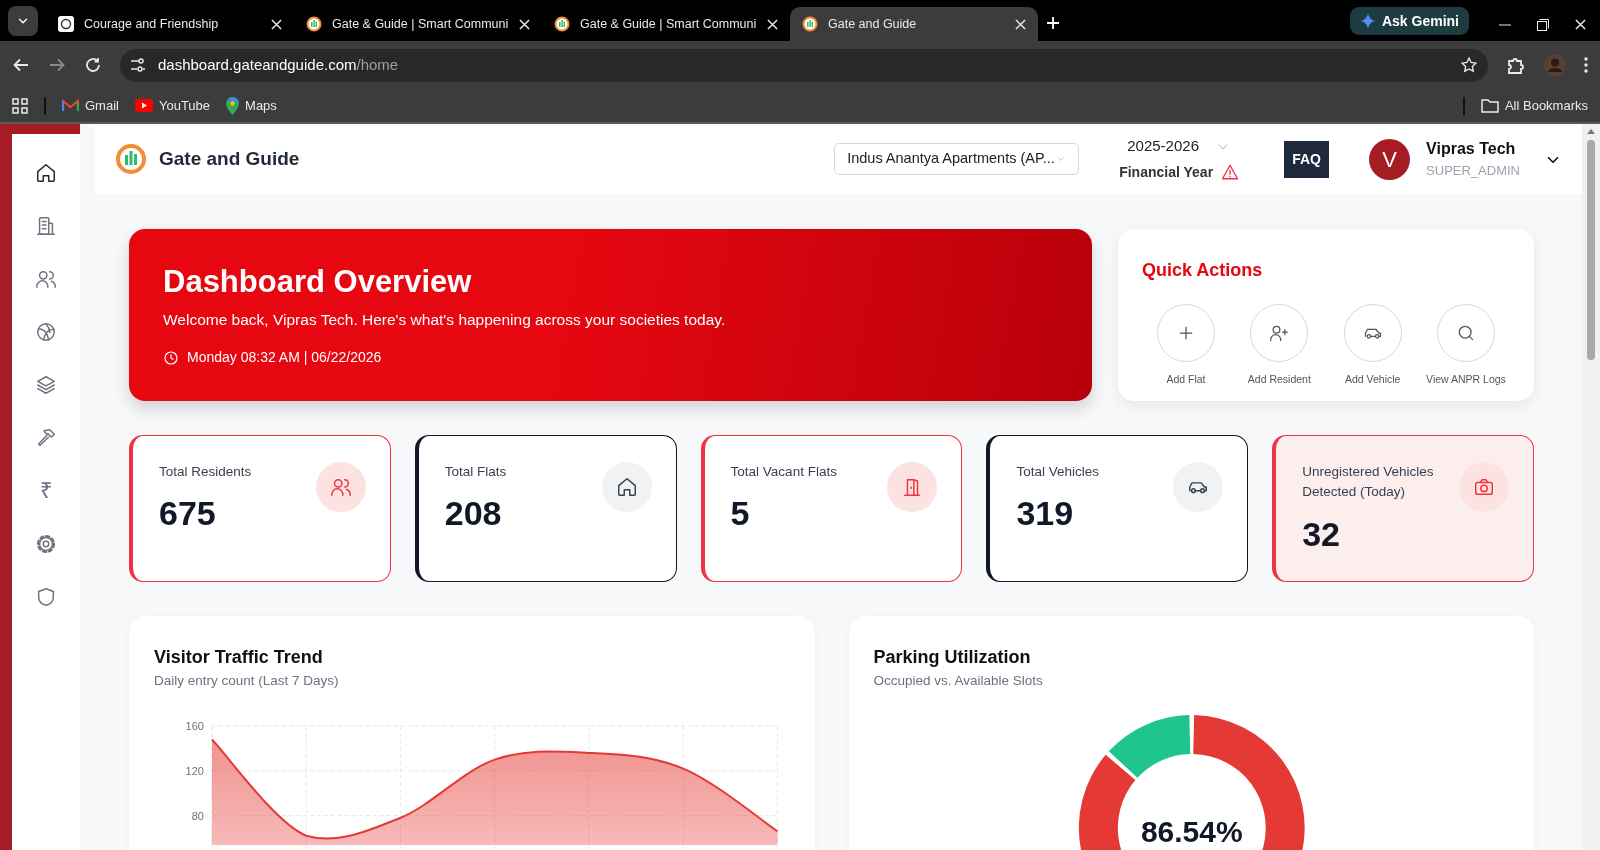  Describe the element at coordinates (188, 514) in the screenshot. I see `stat-value: 675` at that location.